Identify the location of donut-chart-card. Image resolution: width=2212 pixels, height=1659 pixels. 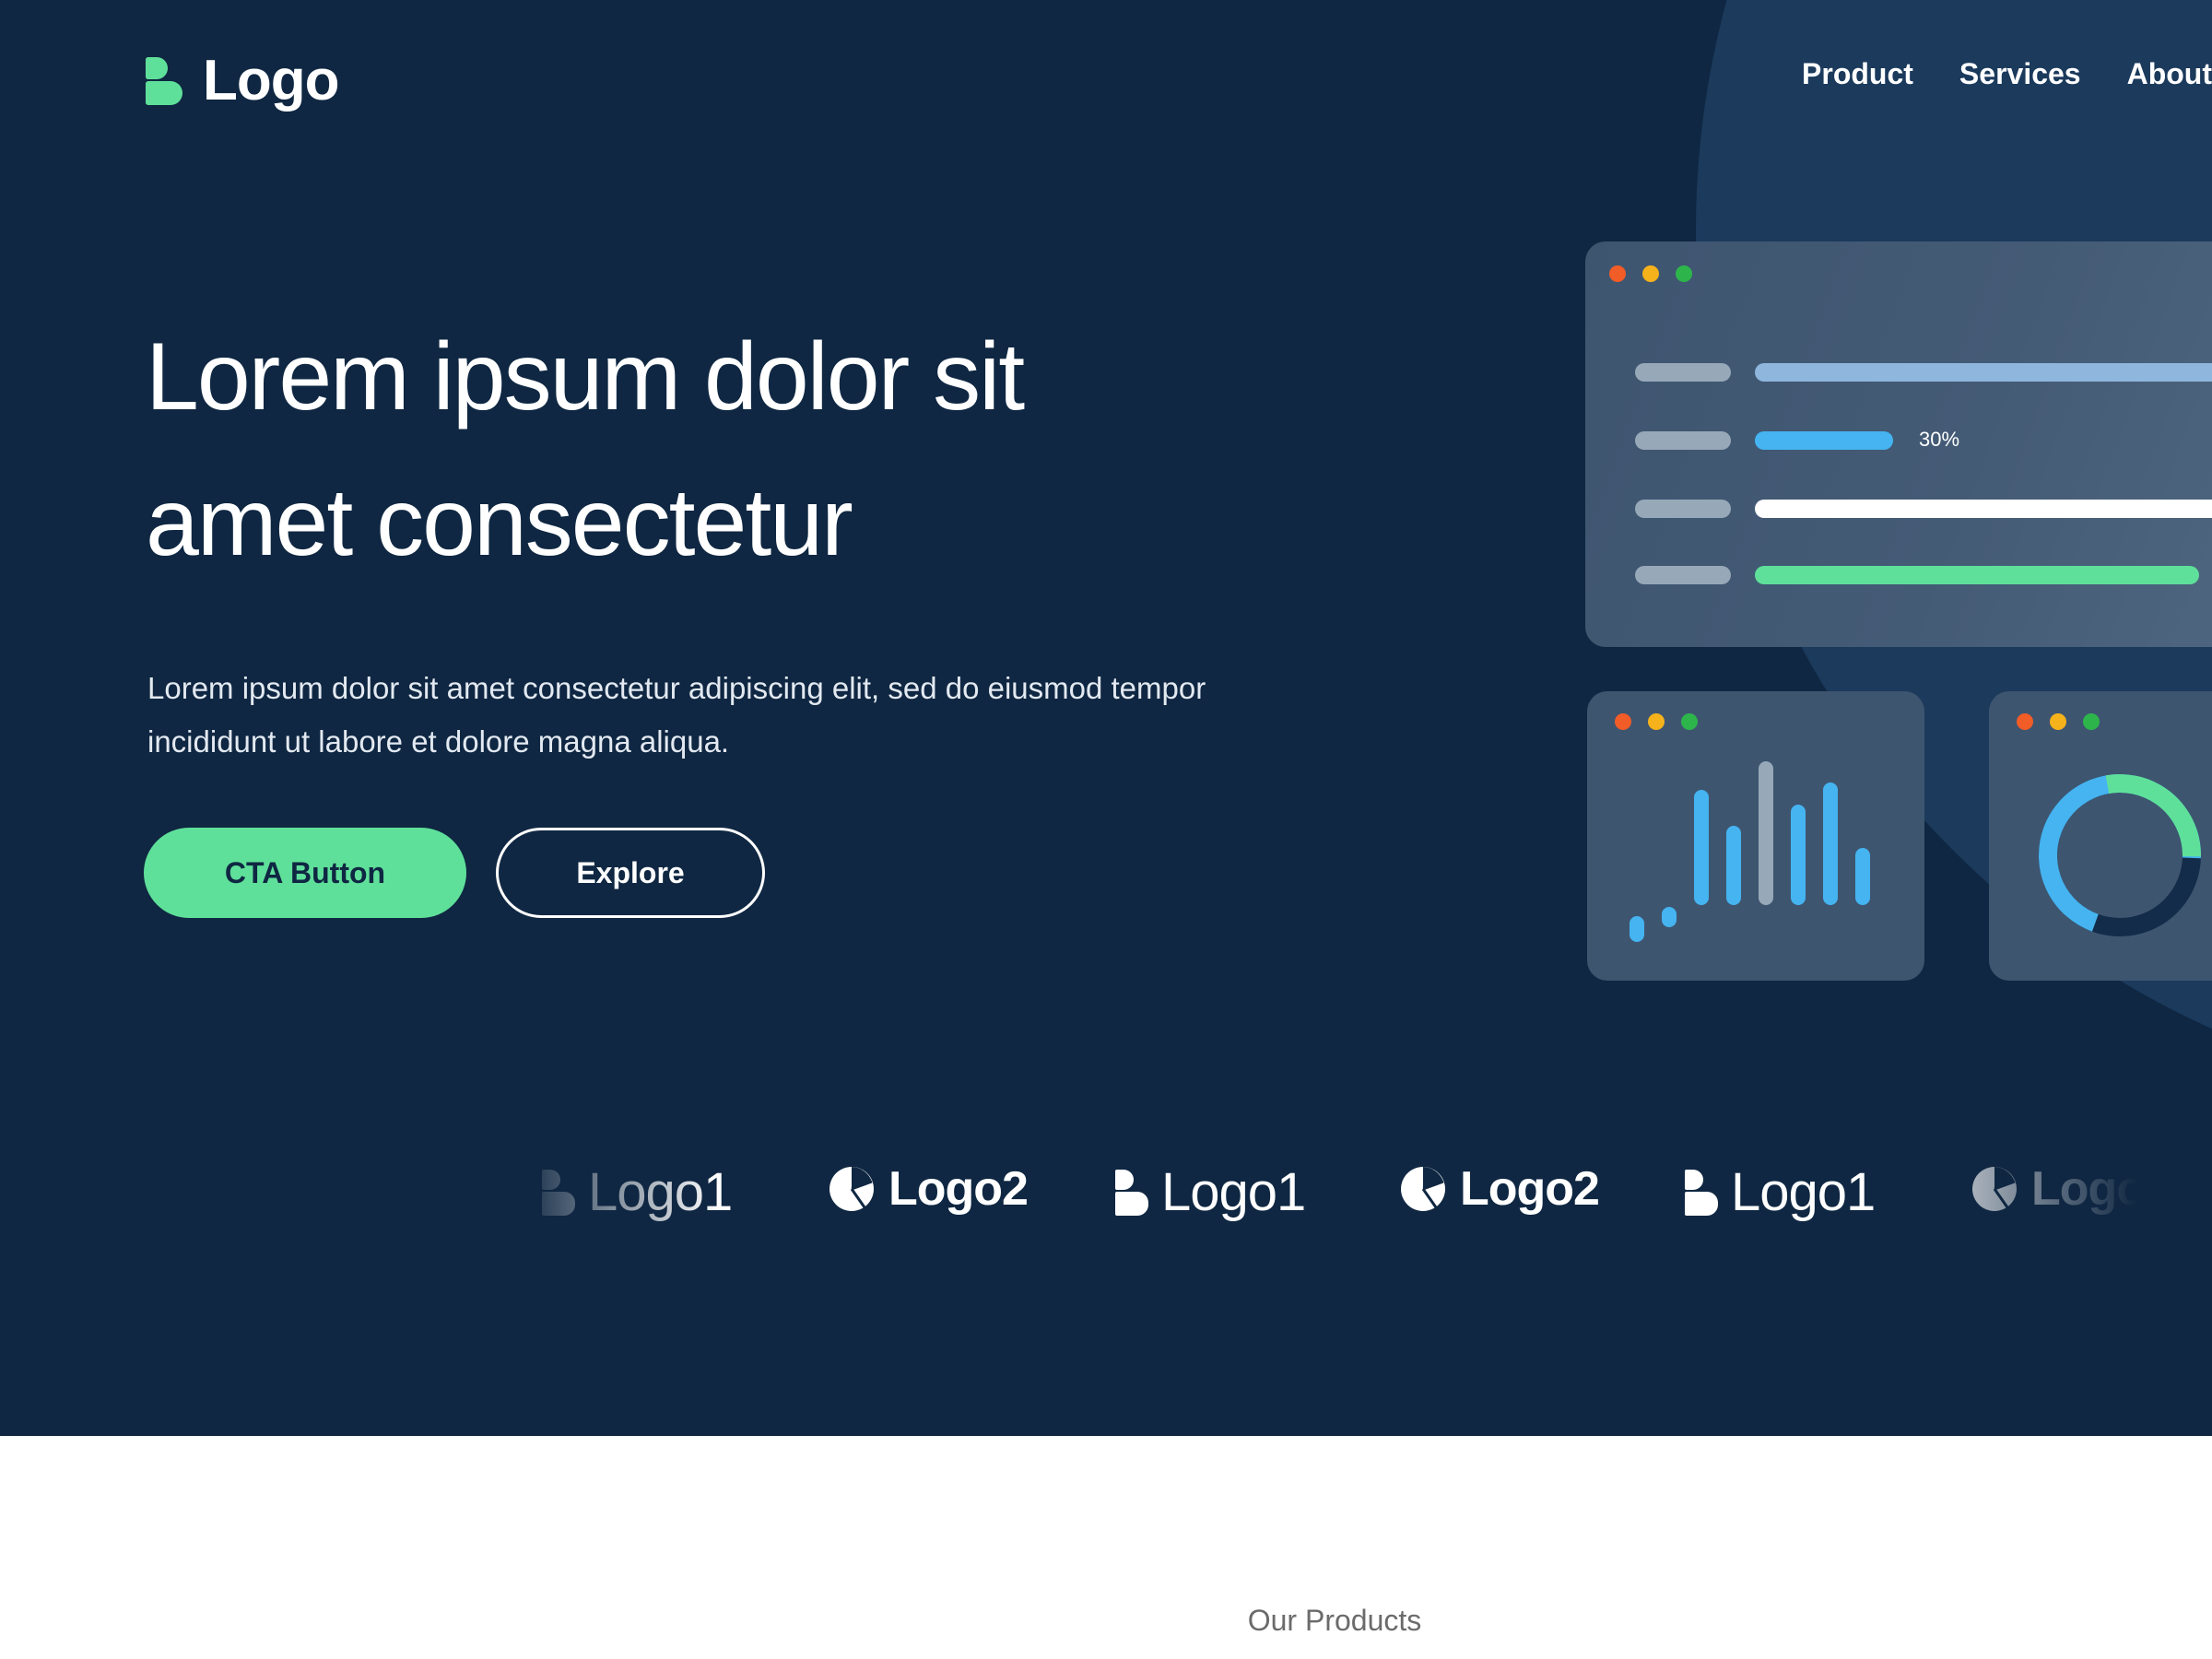
(2100, 836).